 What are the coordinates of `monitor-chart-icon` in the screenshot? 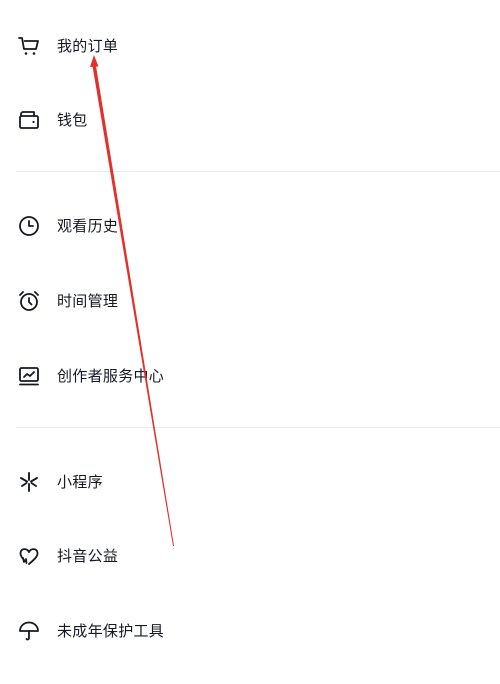 It's located at (29, 376).